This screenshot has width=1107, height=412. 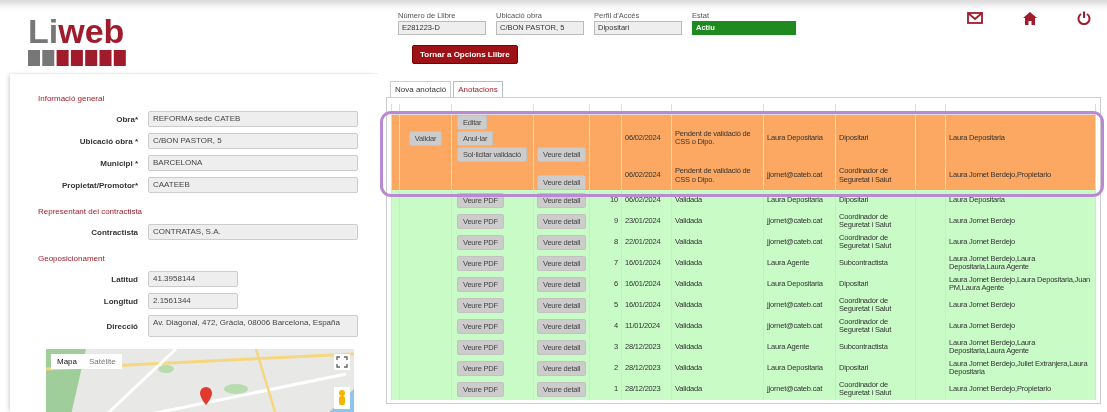 I want to click on field-label: Longitud, so click(x=120, y=301).